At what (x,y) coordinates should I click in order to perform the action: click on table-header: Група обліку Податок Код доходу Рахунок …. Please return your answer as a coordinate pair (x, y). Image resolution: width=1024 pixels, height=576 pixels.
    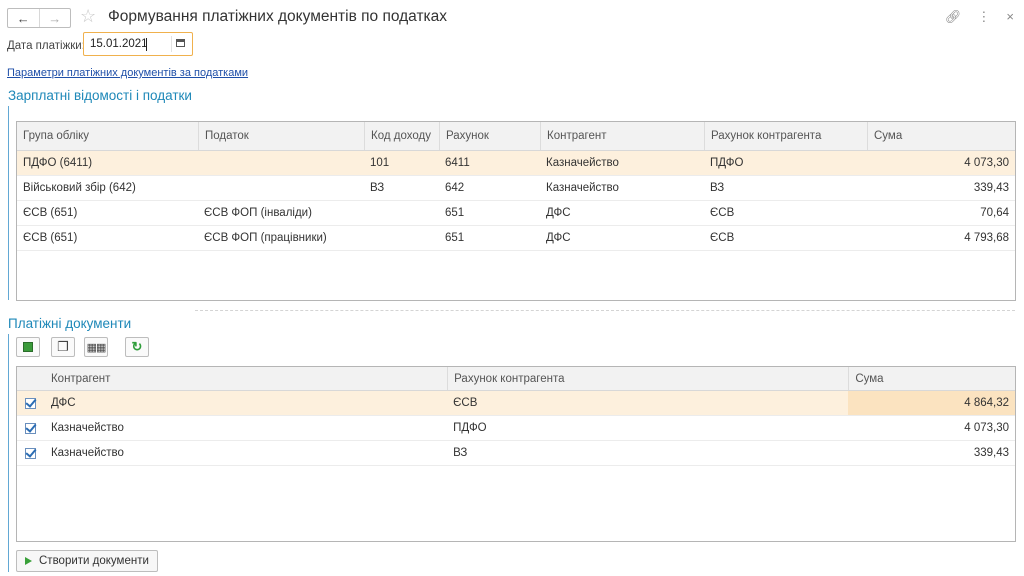
    Looking at the image, I should click on (516, 136).